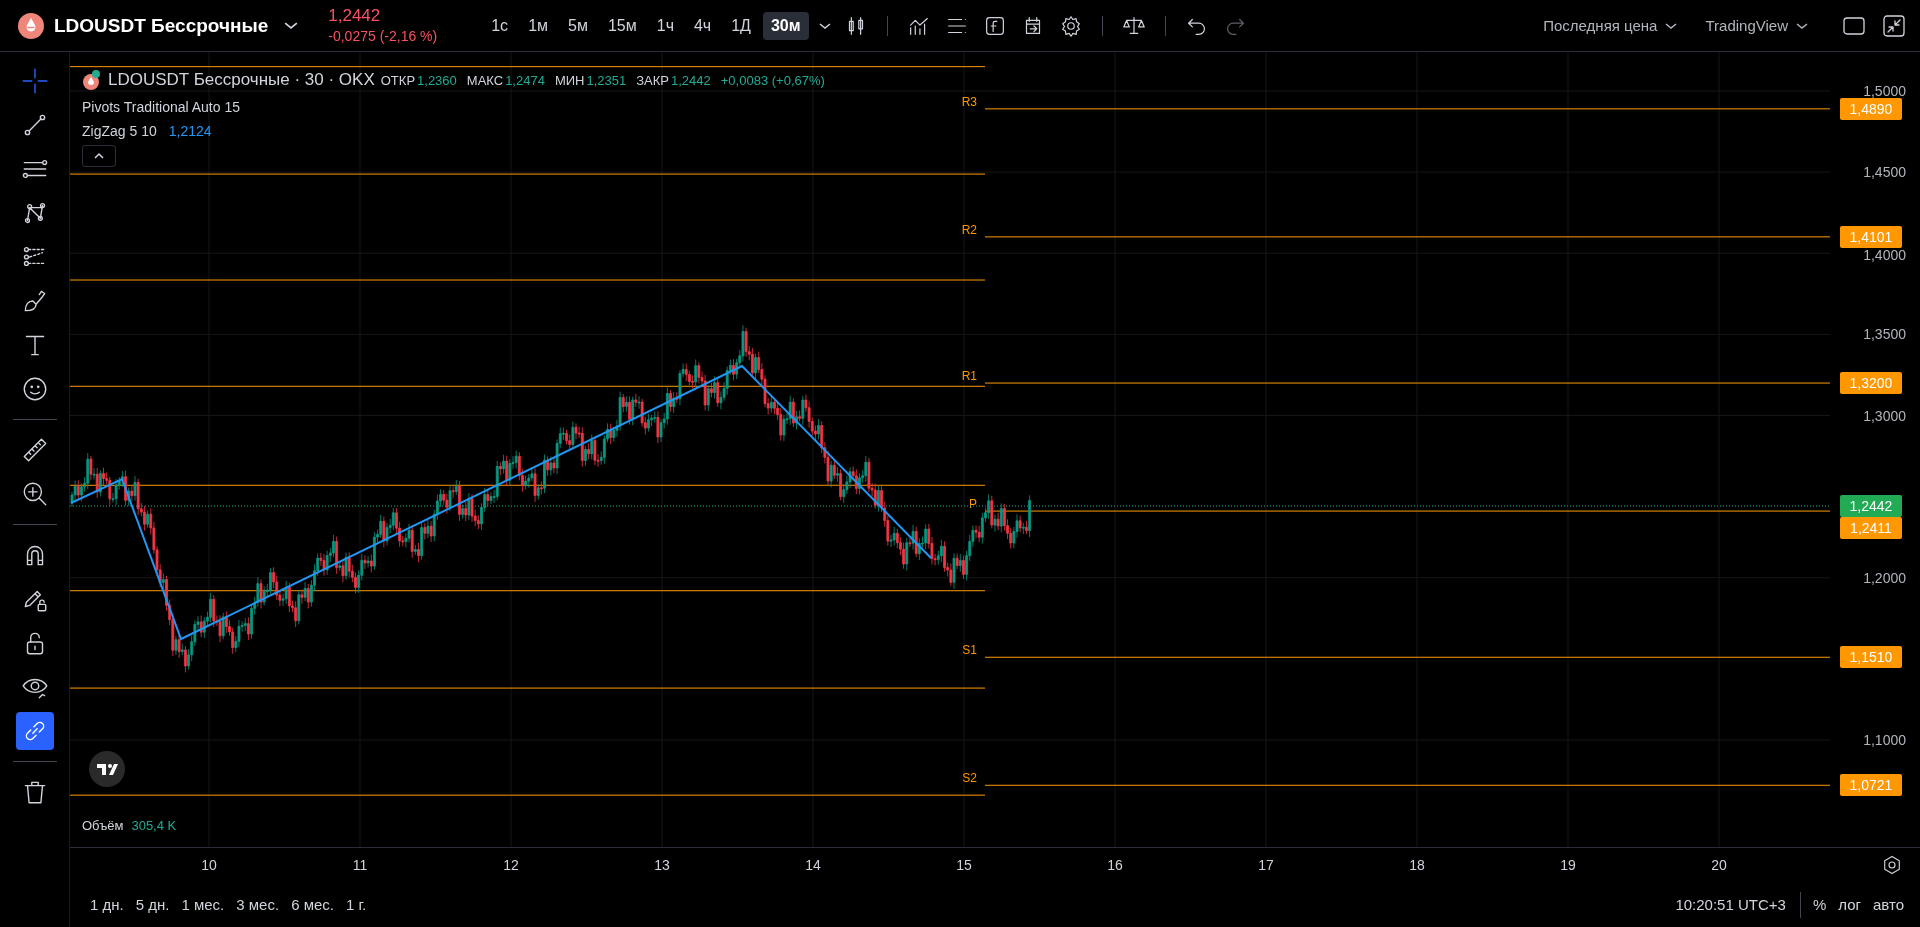 This screenshot has width=1920, height=927. Describe the element at coordinates (691, 80) in the screenshot. I see `ohlc-value: 1,2442` at that location.